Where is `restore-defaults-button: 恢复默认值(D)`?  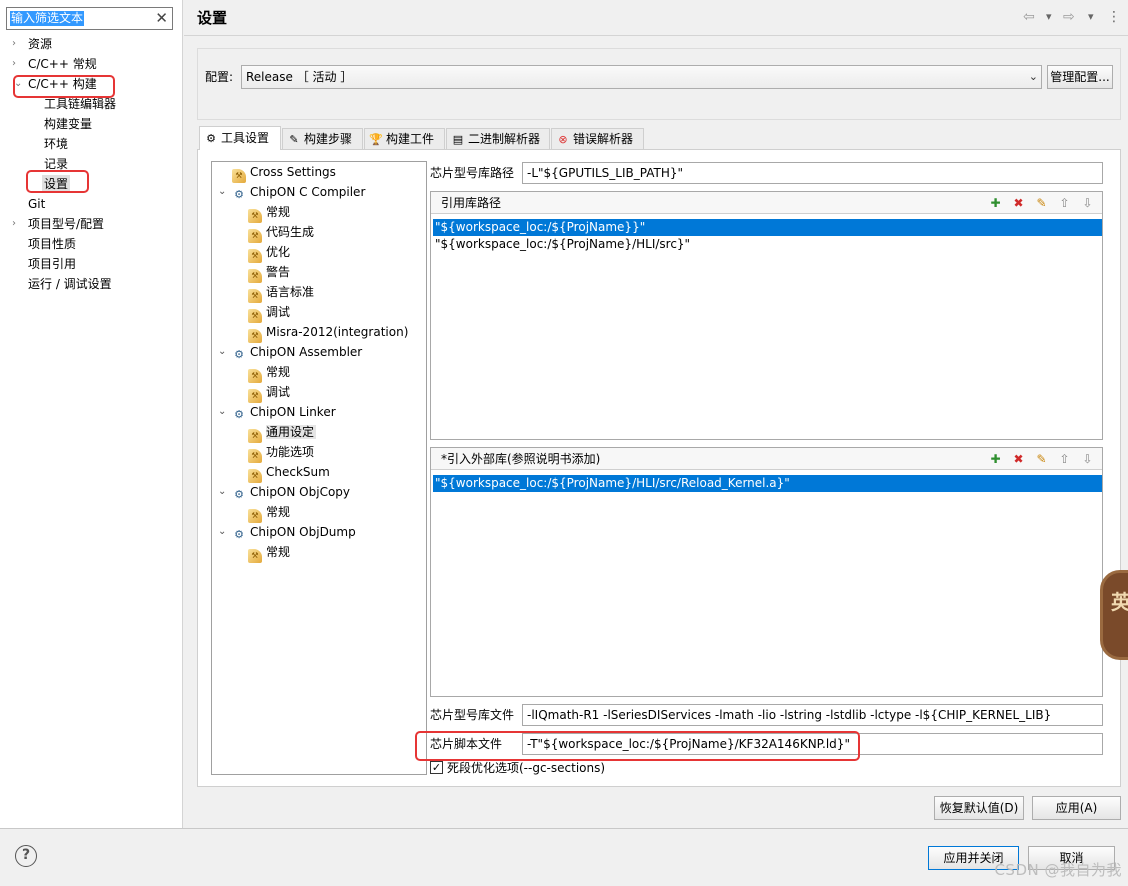
restore-defaults-button: 恢复默认值(D) is located at coordinates (979, 808).